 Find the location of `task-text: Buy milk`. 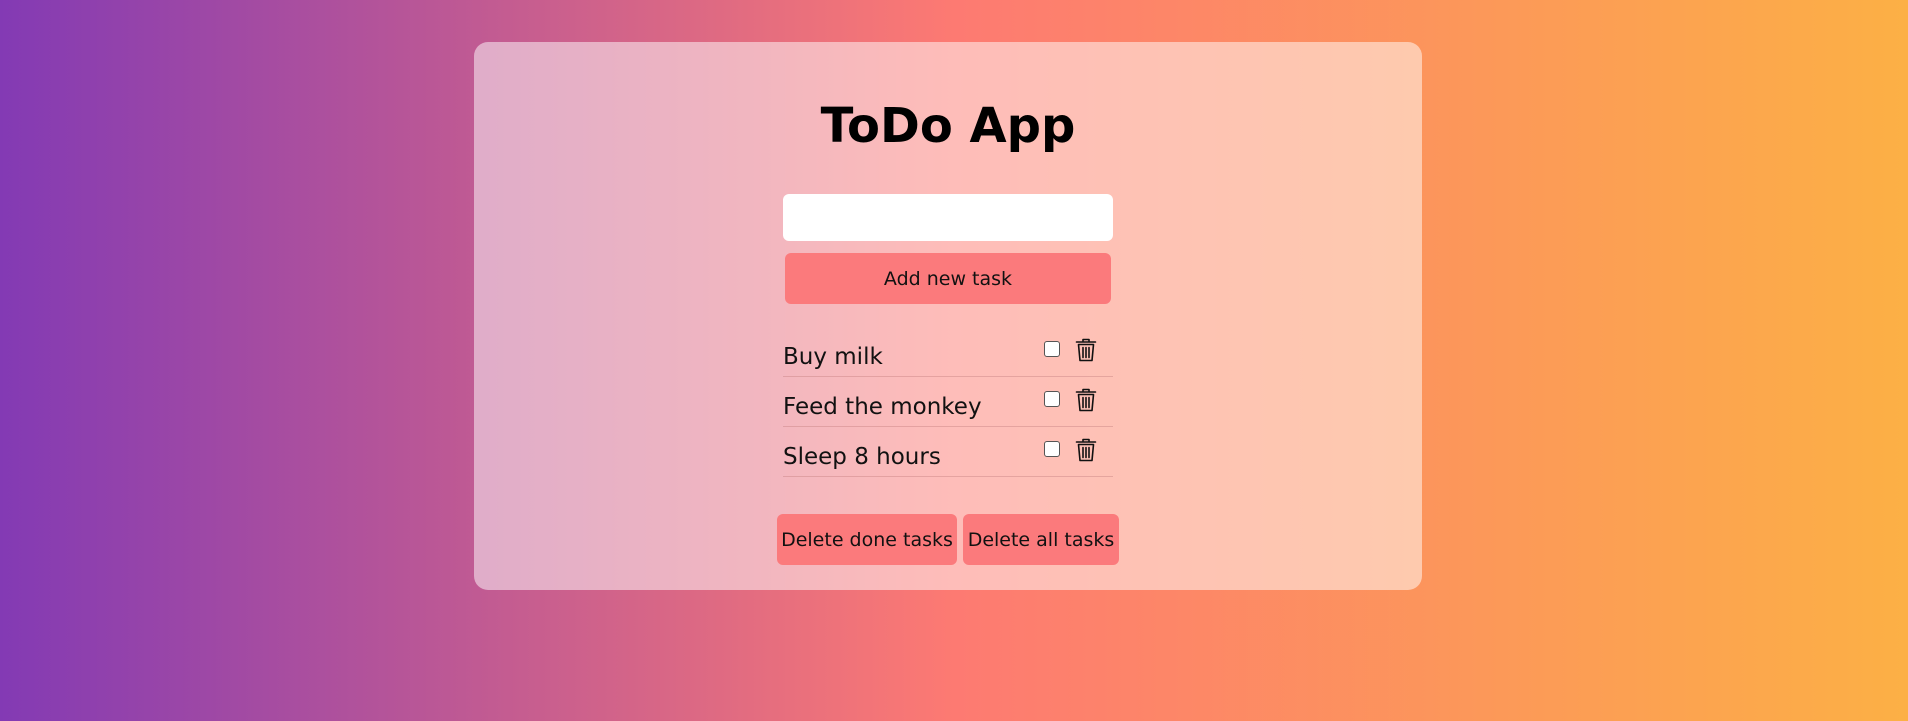

task-text: Buy milk is located at coordinates (833, 357).